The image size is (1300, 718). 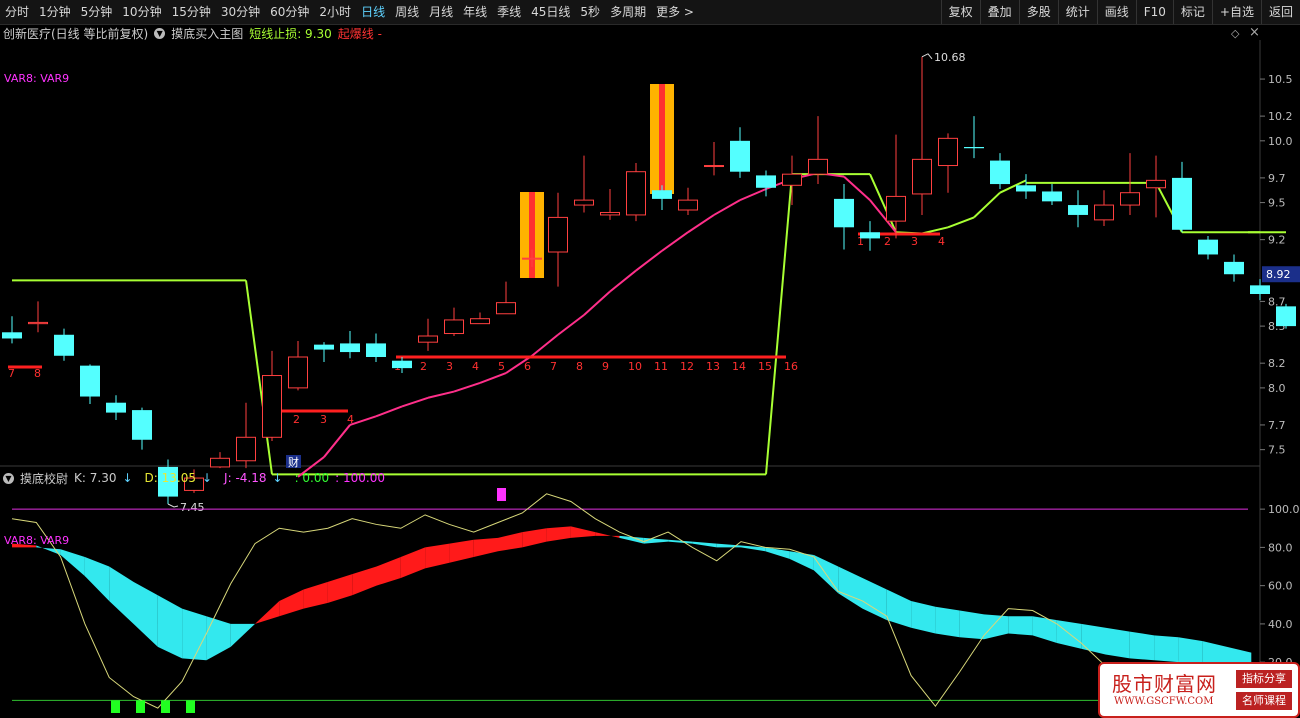 I want to click on count-label: 5, so click(x=501, y=366).